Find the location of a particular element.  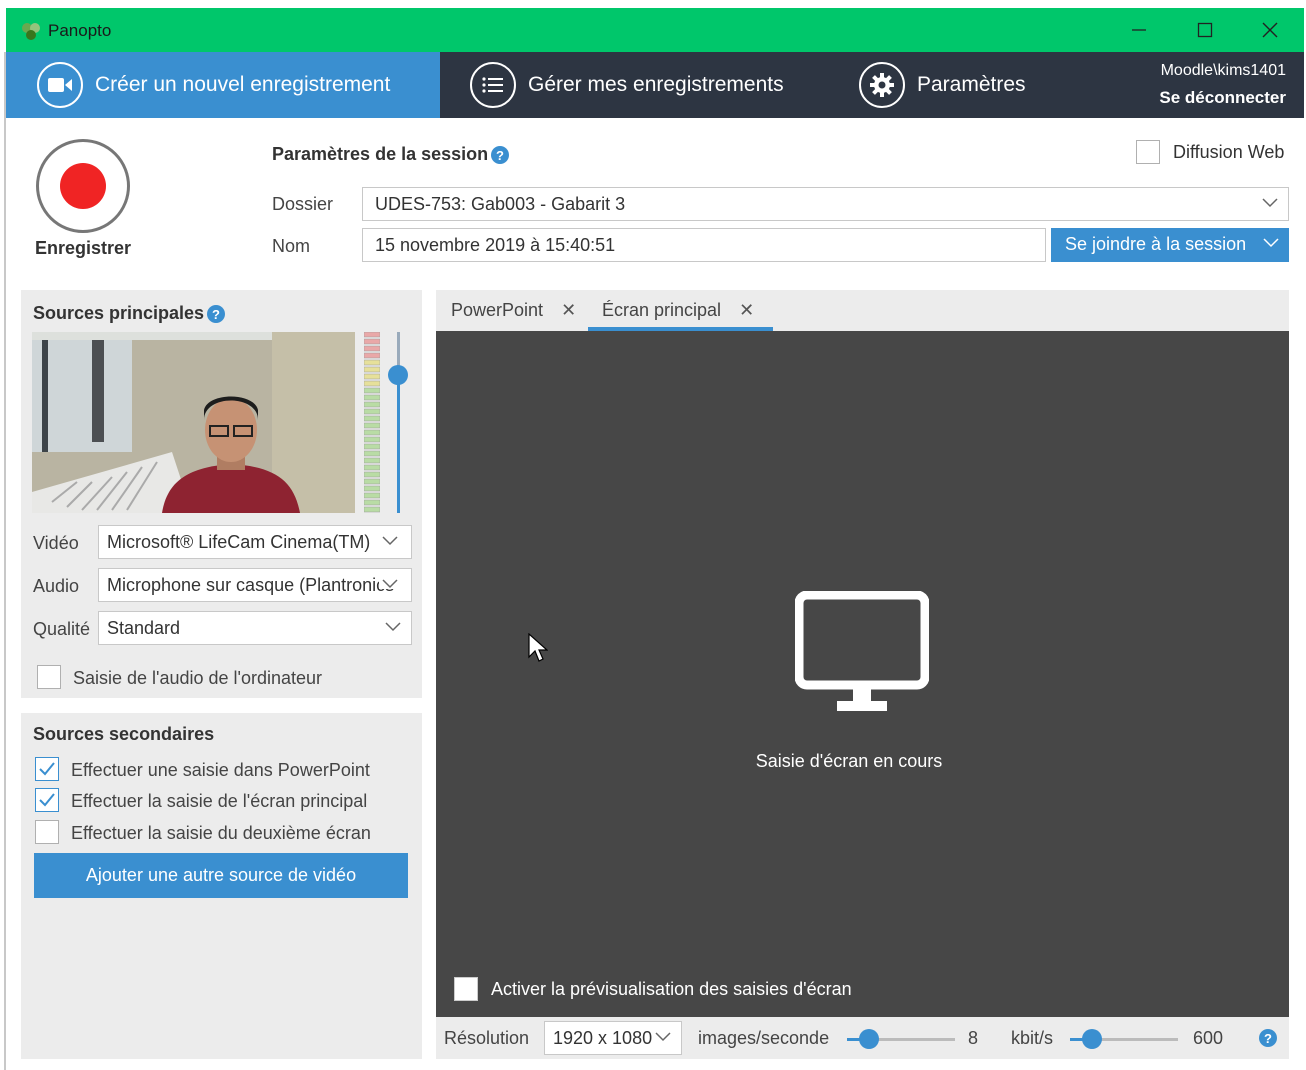

audio-source-select: Microphone sur casque (Plantronics is located at coordinates (255, 585).